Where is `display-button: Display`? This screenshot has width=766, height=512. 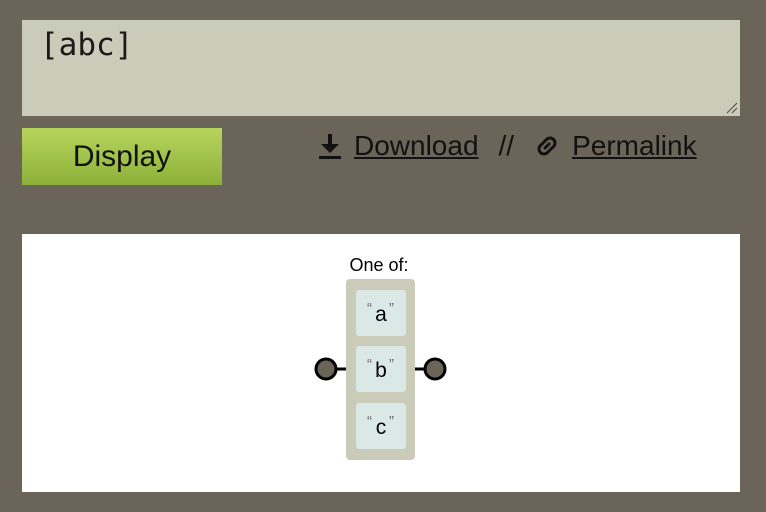 display-button: Display is located at coordinates (122, 156).